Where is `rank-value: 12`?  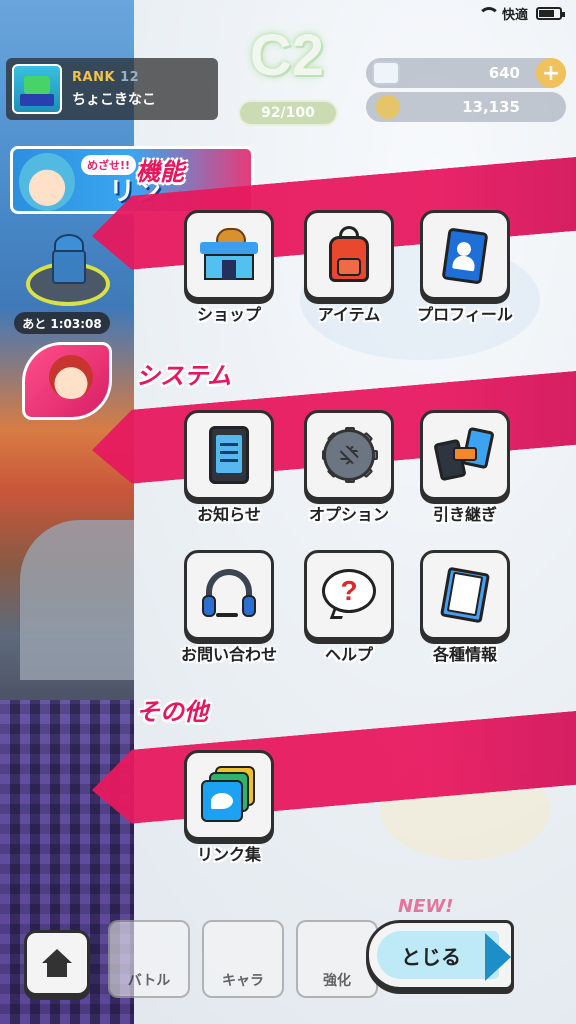 rank-value: 12 is located at coordinates (130, 77).